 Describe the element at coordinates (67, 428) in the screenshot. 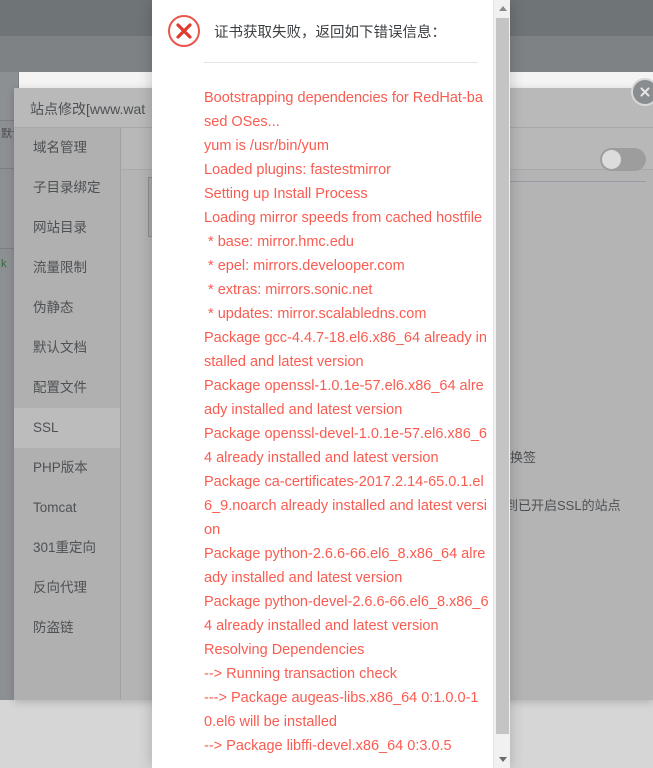

I see `sidebar-item-ssl: SSL` at that location.